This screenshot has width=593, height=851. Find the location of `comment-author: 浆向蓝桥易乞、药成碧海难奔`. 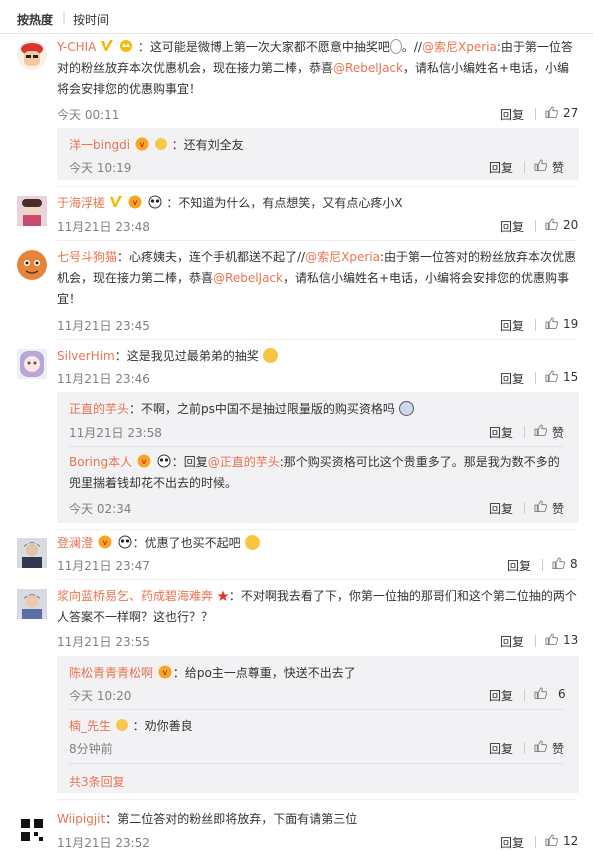

comment-author: 浆向蓝桥易乞、药成碧海难奔 is located at coordinates (135, 596).